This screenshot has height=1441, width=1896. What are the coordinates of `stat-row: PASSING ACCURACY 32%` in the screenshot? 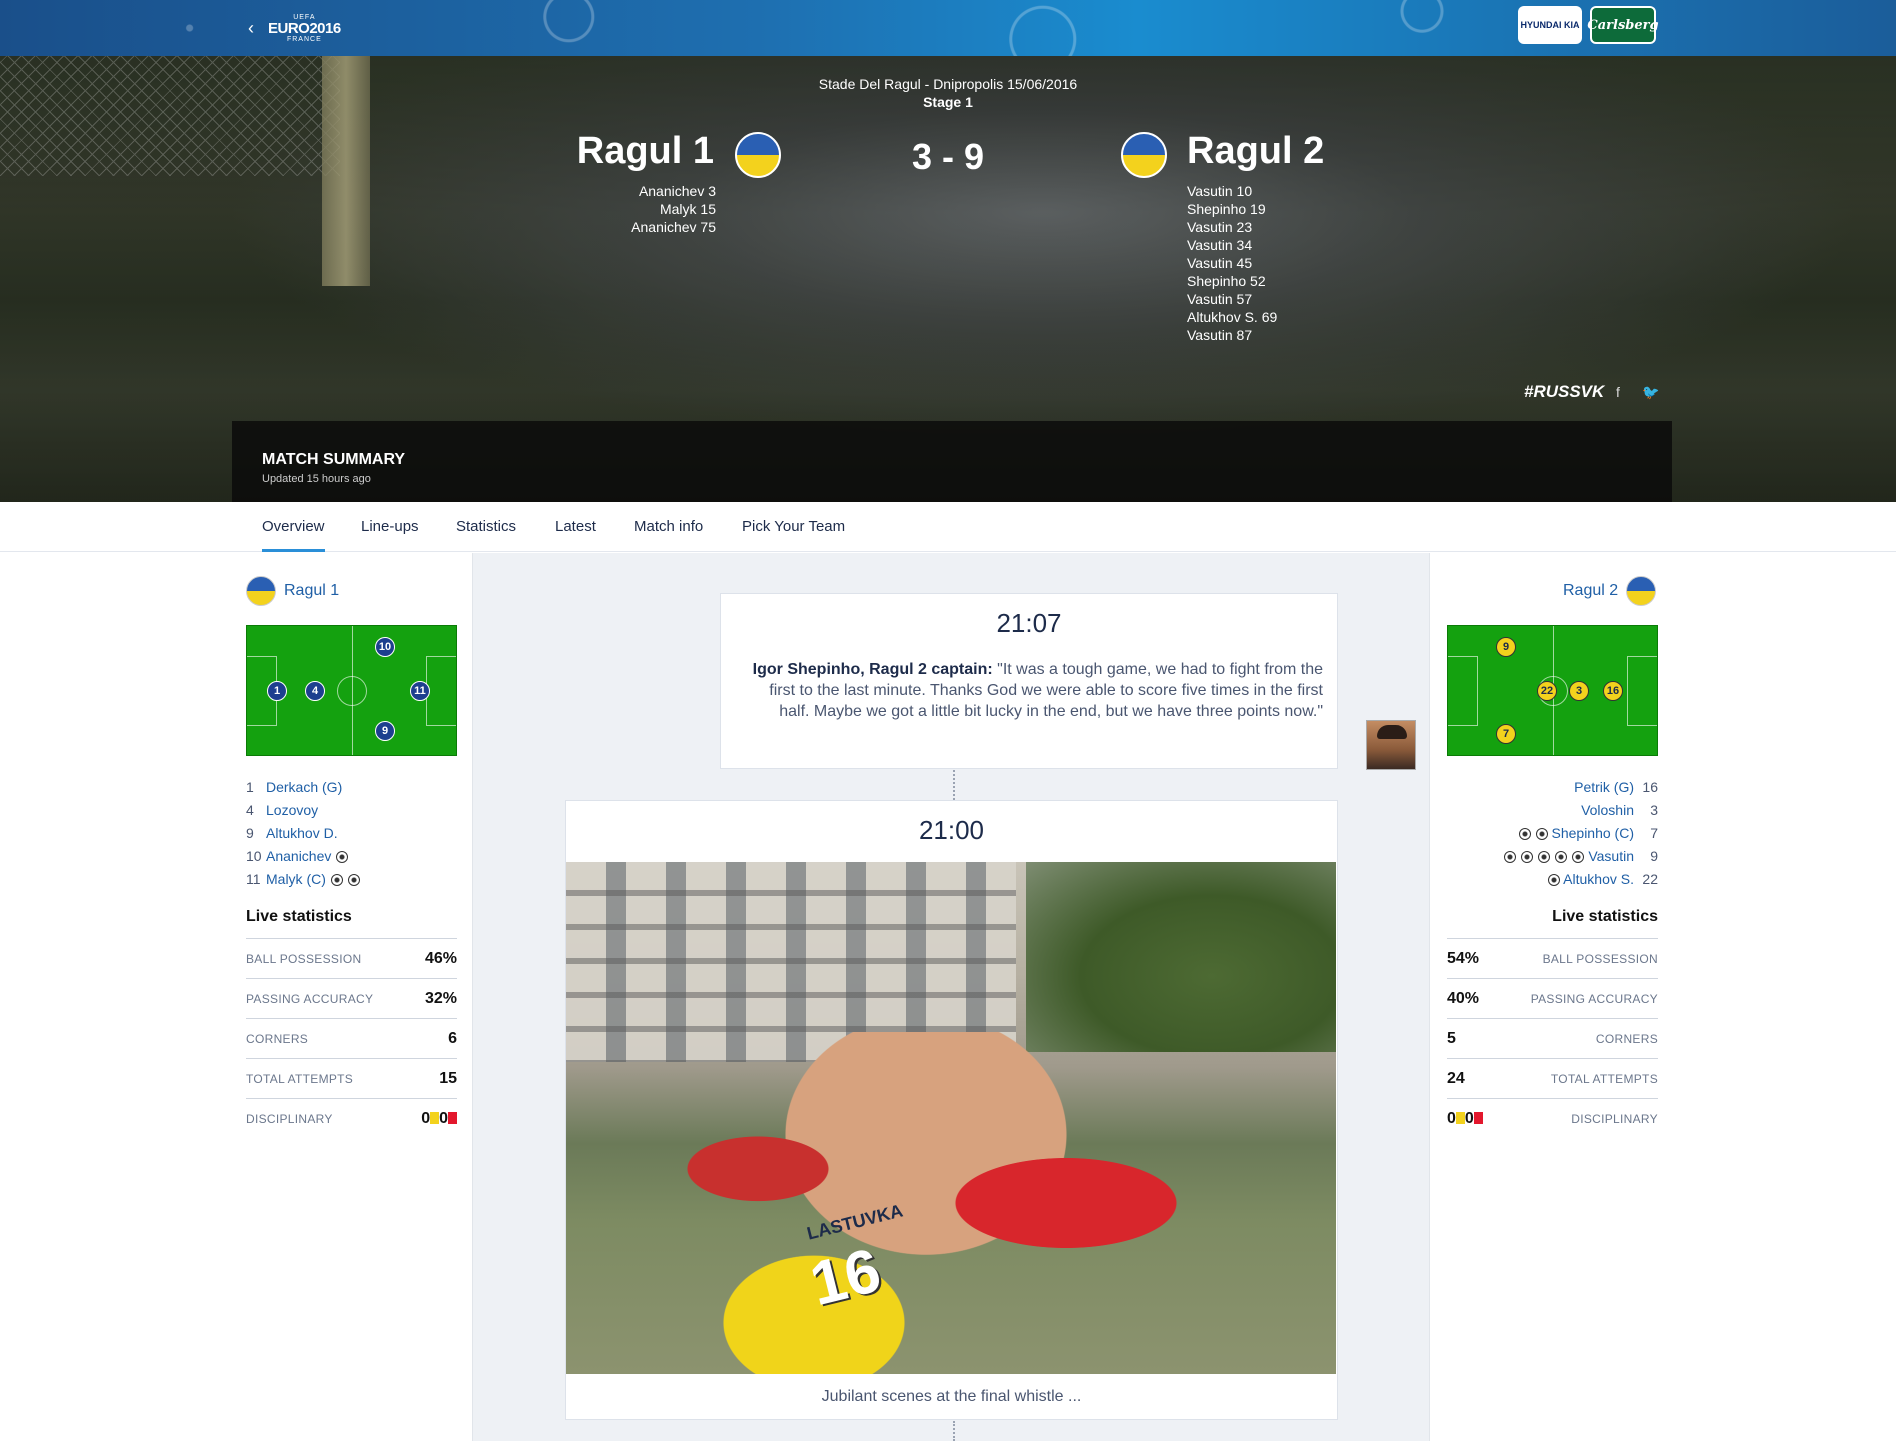 It's located at (351, 998).